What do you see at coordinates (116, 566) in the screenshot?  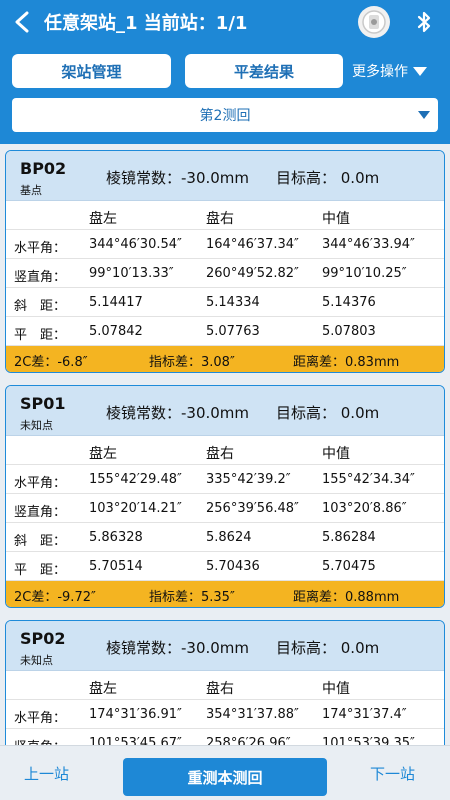 I see `value-left: 5.70514` at bounding box center [116, 566].